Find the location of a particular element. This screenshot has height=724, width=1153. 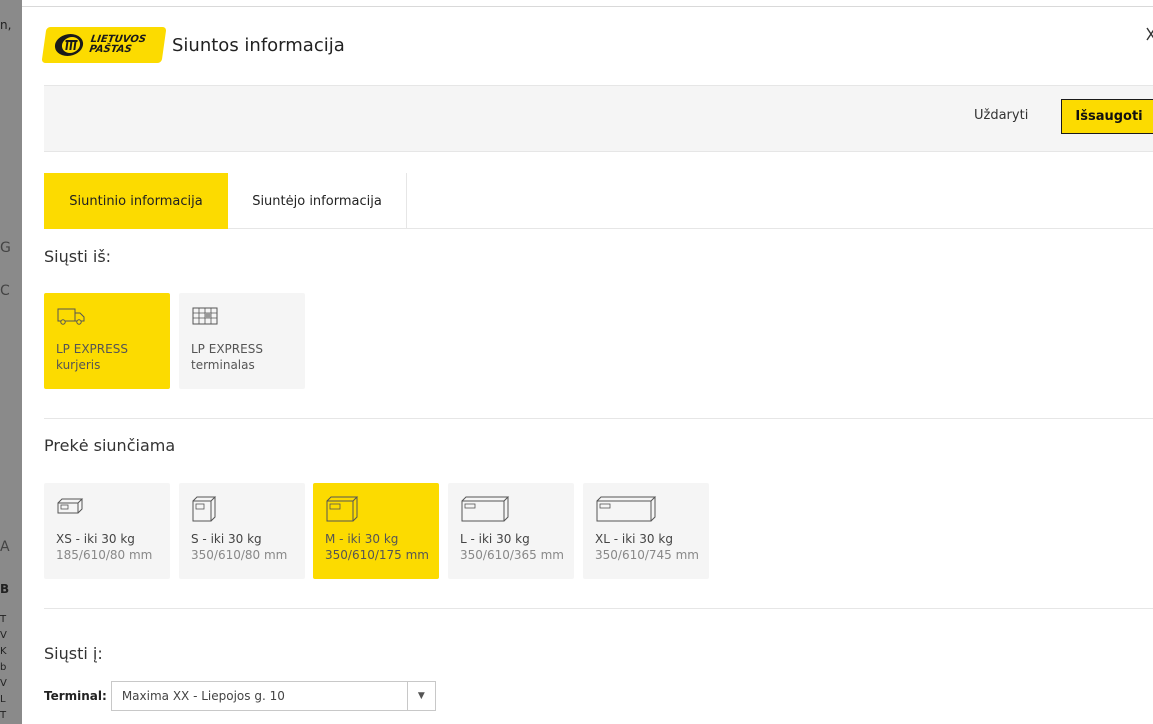

terminal-select: Maxima XX - Liepojos g. 10 ▼ is located at coordinates (273, 696).